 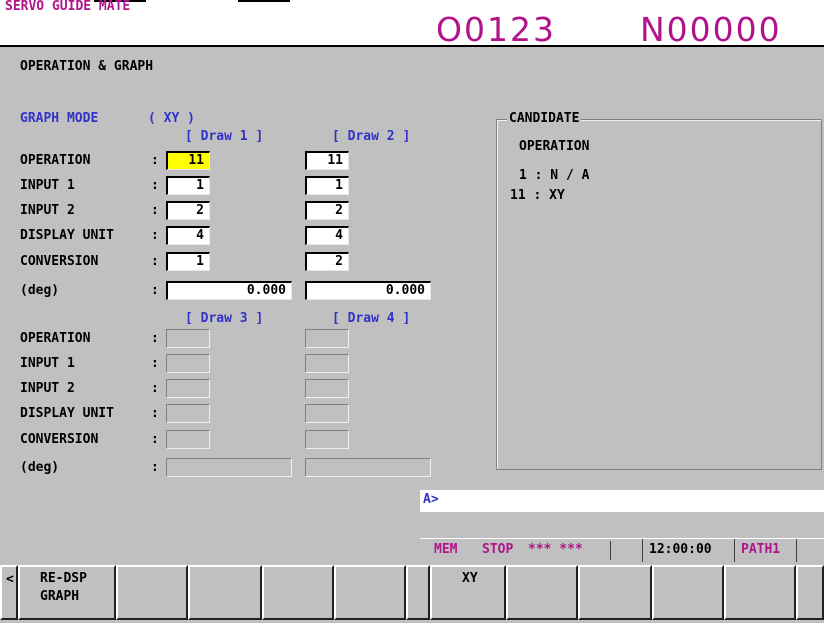 What do you see at coordinates (418, 592) in the screenshot?
I see `softkey-spacer` at bounding box center [418, 592].